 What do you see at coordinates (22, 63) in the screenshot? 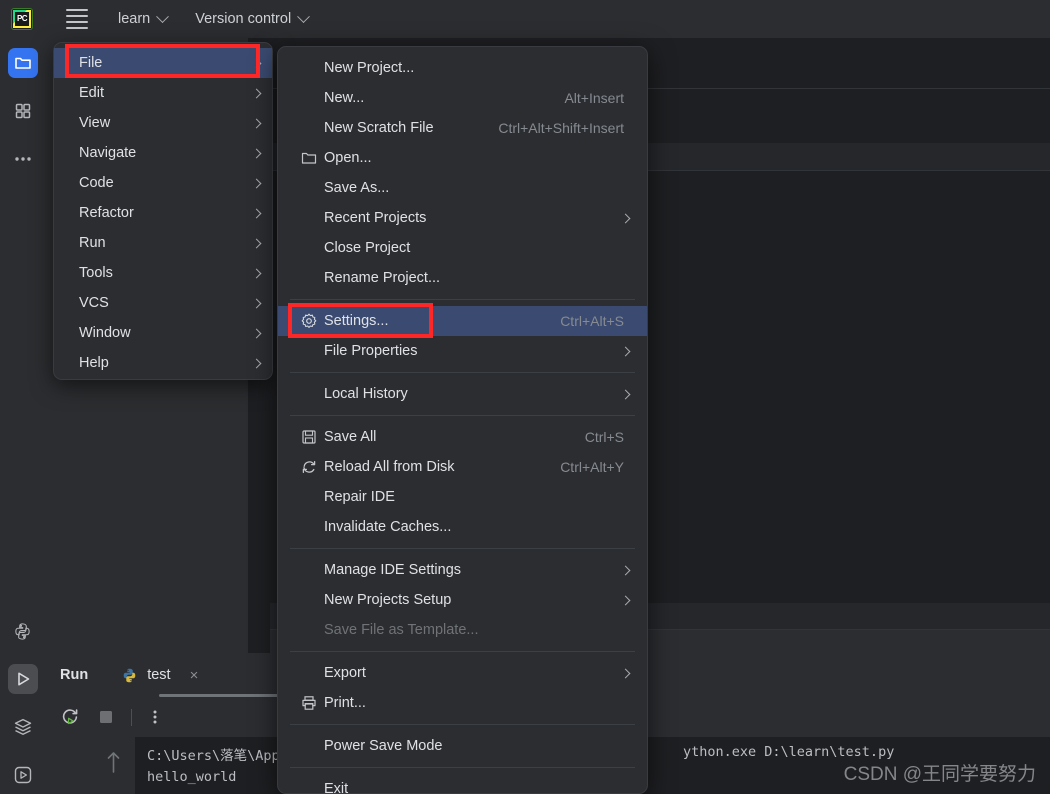
I see `sidebar-item-project` at bounding box center [22, 63].